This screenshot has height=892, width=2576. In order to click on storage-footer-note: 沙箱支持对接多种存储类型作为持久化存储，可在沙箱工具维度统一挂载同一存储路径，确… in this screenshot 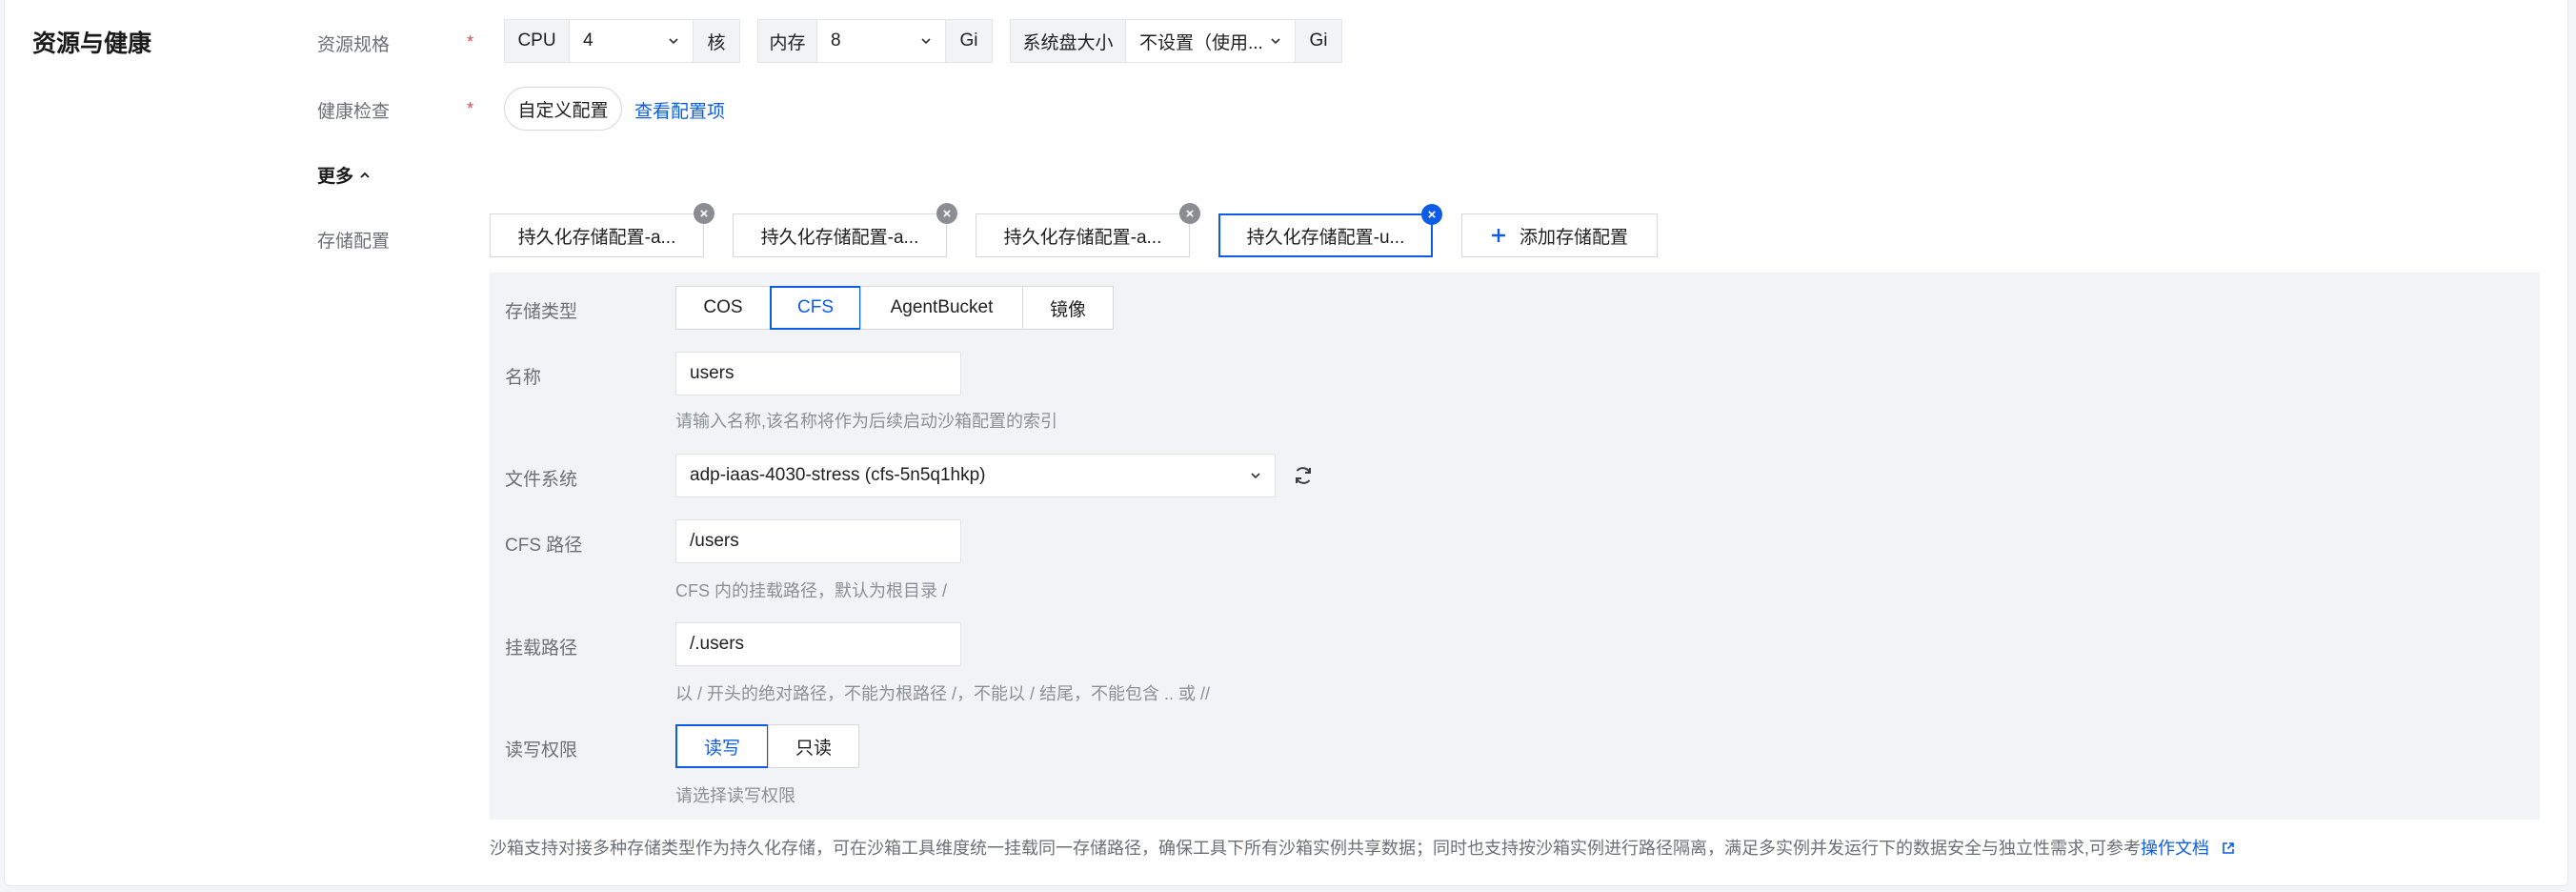, I will do `click(1362, 847)`.